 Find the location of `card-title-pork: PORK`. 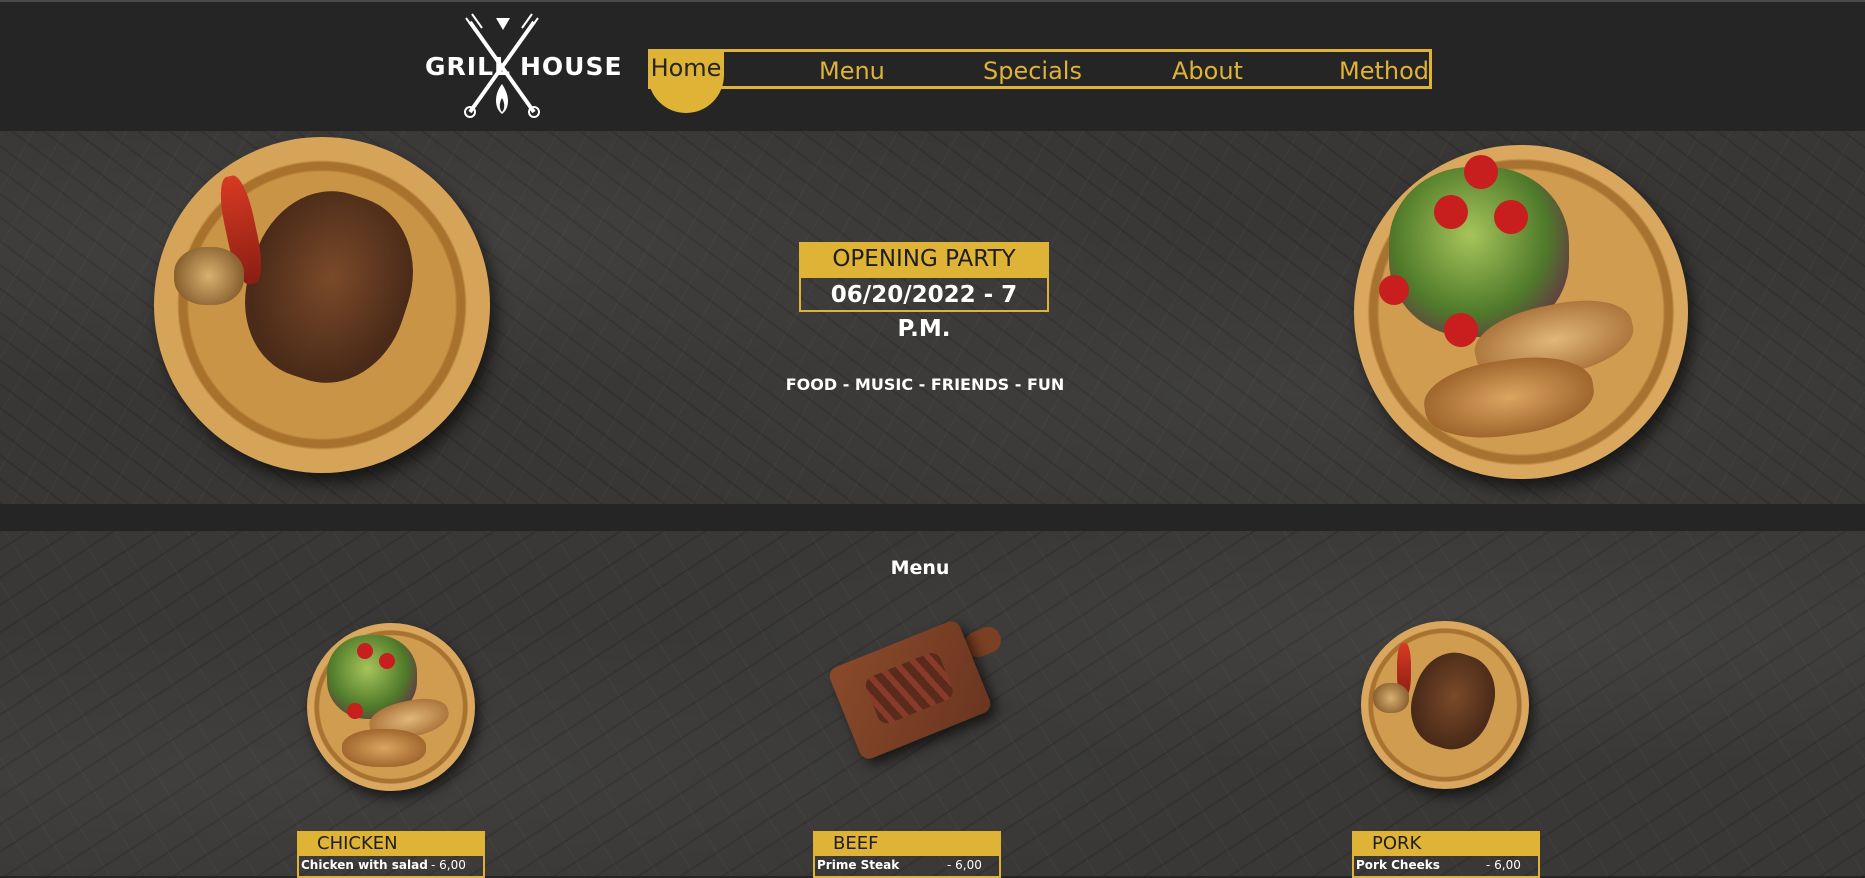

card-title-pork: PORK is located at coordinates (1446, 843).